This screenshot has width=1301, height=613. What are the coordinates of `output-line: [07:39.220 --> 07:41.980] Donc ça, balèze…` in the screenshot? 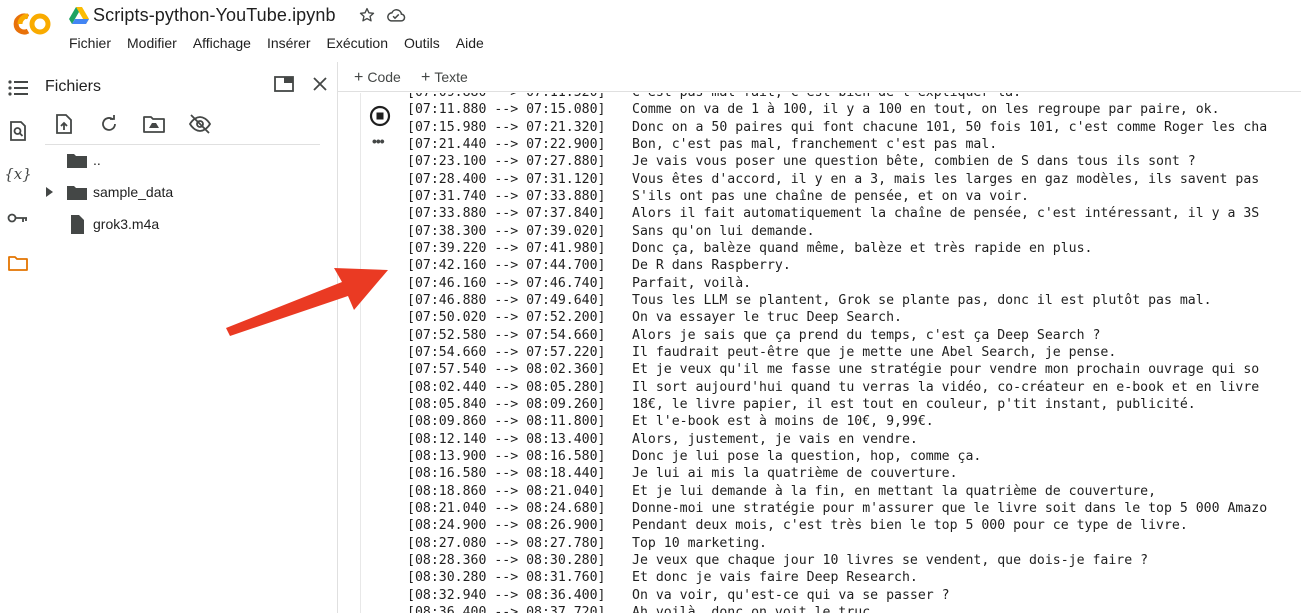 It's located at (854, 248).